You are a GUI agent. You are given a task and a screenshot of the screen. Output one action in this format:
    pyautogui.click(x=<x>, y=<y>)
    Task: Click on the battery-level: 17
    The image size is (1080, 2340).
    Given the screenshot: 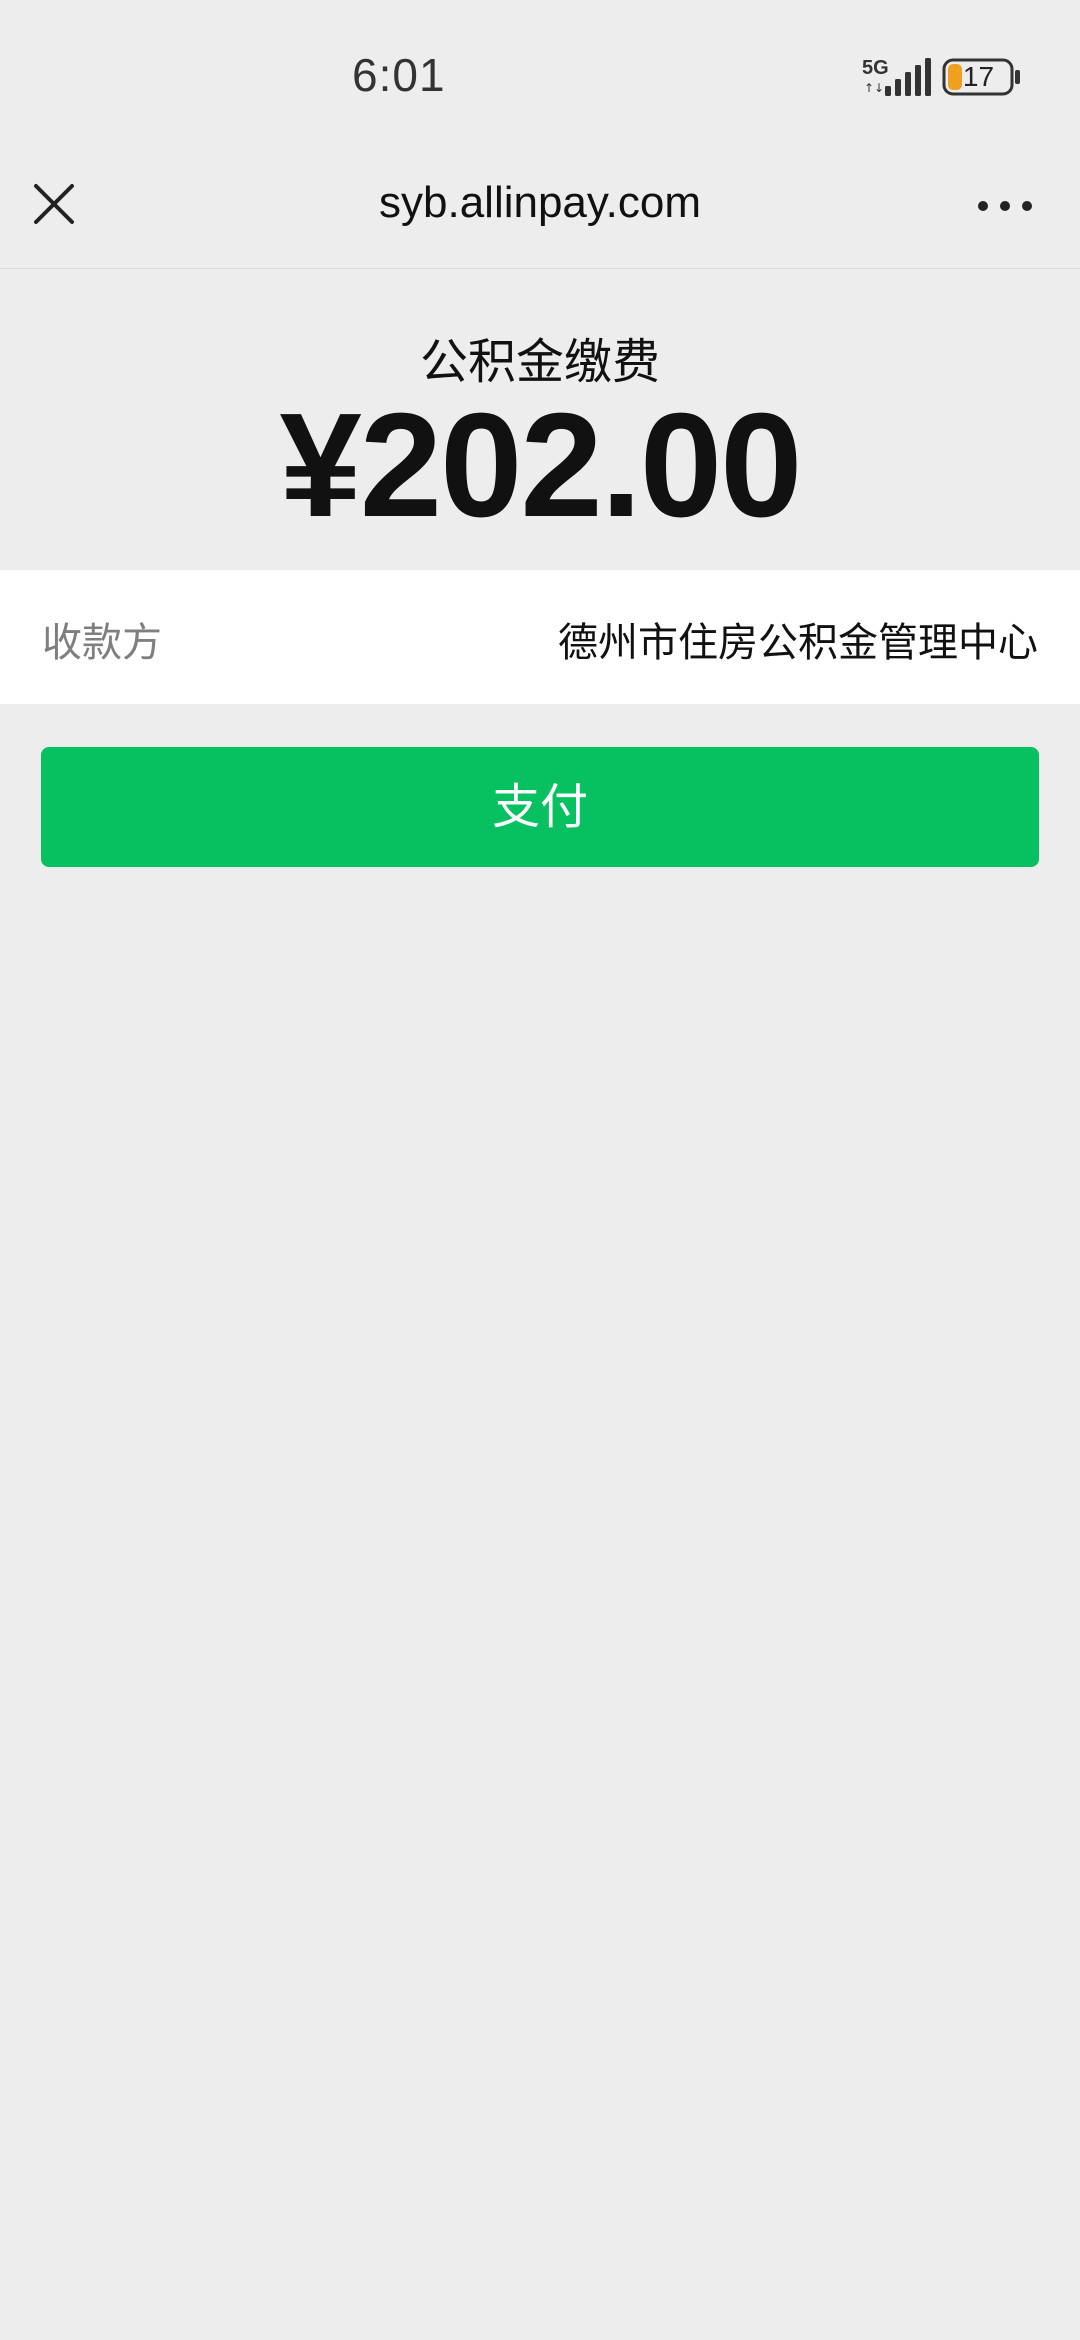 What is the action you would take?
    pyautogui.click(x=978, y=76)
    